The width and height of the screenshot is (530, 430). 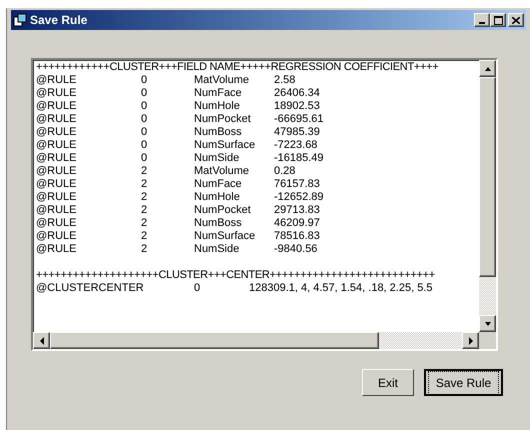 I want to click on right-arrow-icon, so click(x=471, y=340).